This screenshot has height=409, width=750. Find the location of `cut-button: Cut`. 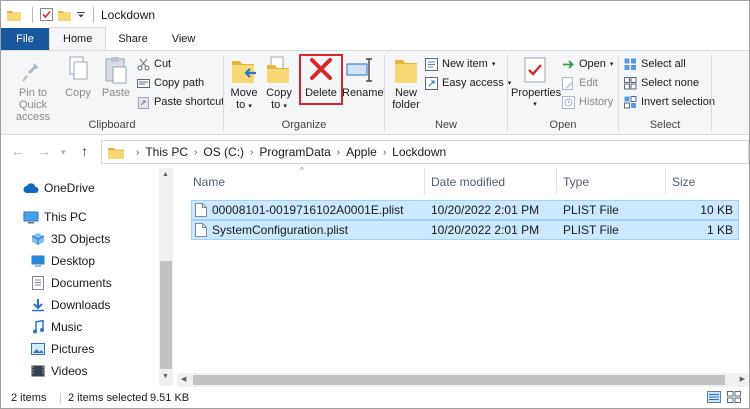

cut-button: Cut is located at coordinates (154, 64).